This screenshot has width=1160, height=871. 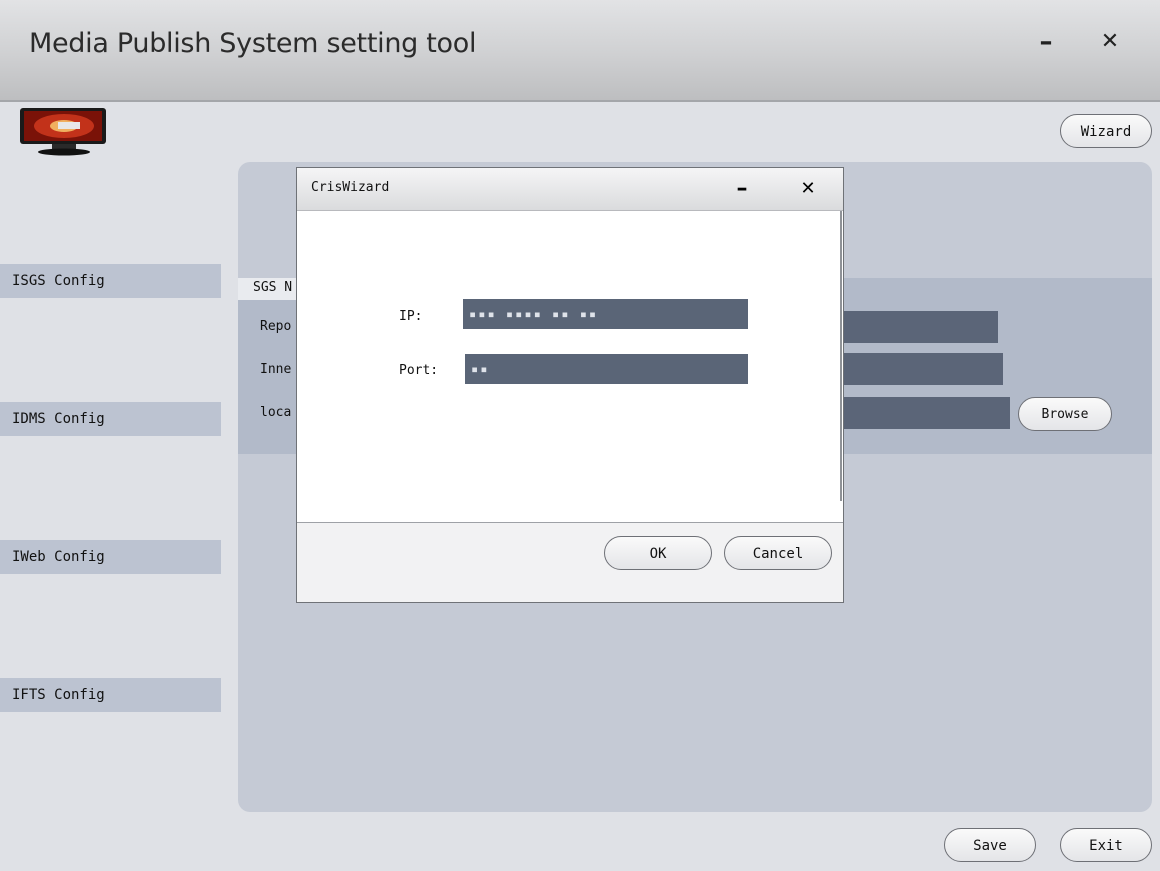 I want to click on port-label: Port:, so click(x=419, y=370).